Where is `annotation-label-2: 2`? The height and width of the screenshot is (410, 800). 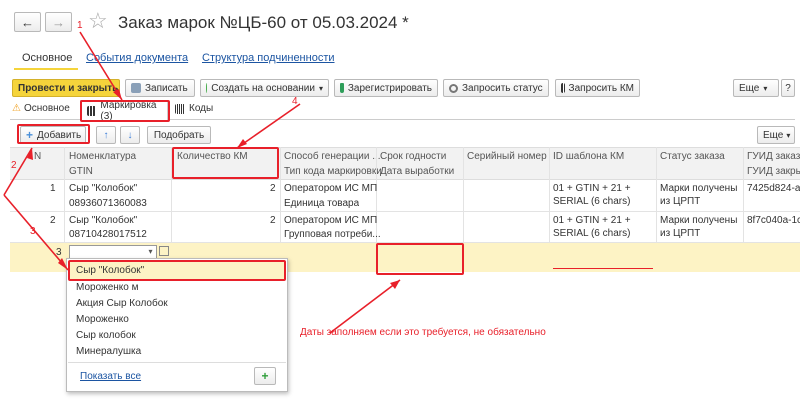
annotation-label-2: 2 is located at coordinates (14, 165).